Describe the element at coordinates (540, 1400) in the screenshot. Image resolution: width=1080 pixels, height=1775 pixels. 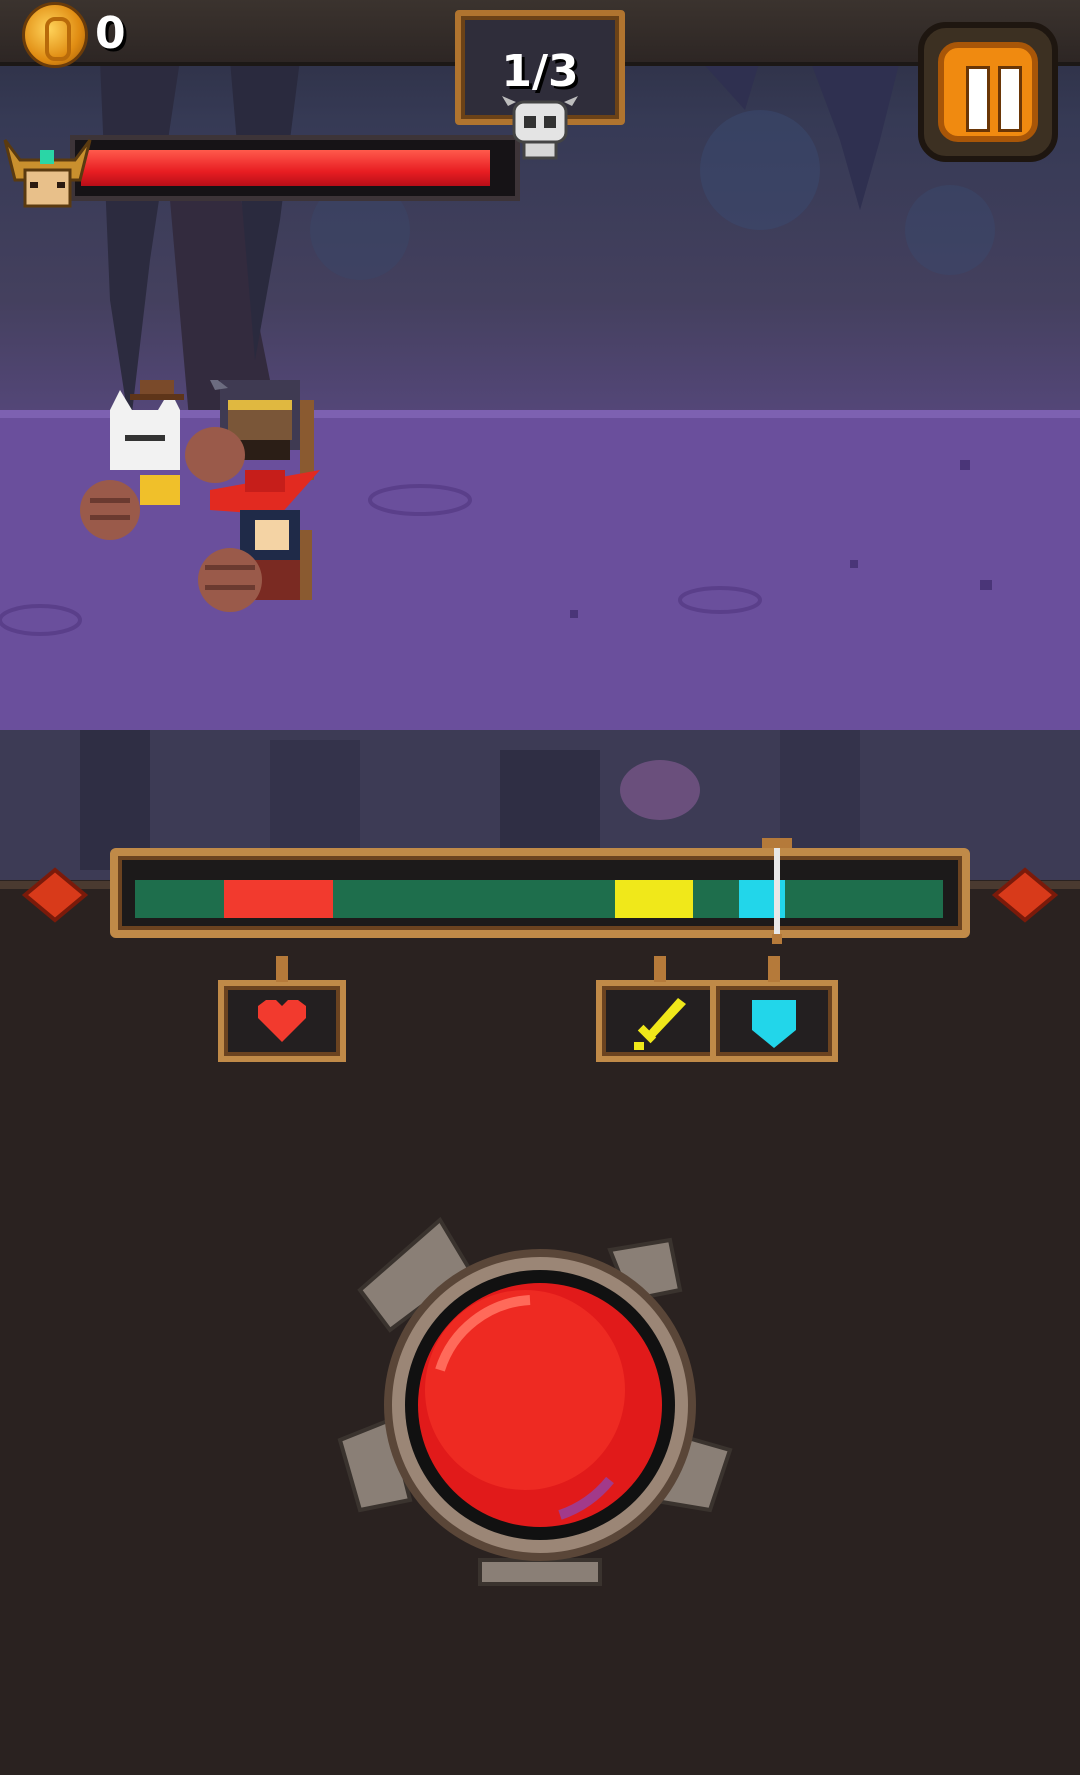
I see `big-red-action-button` at that location.